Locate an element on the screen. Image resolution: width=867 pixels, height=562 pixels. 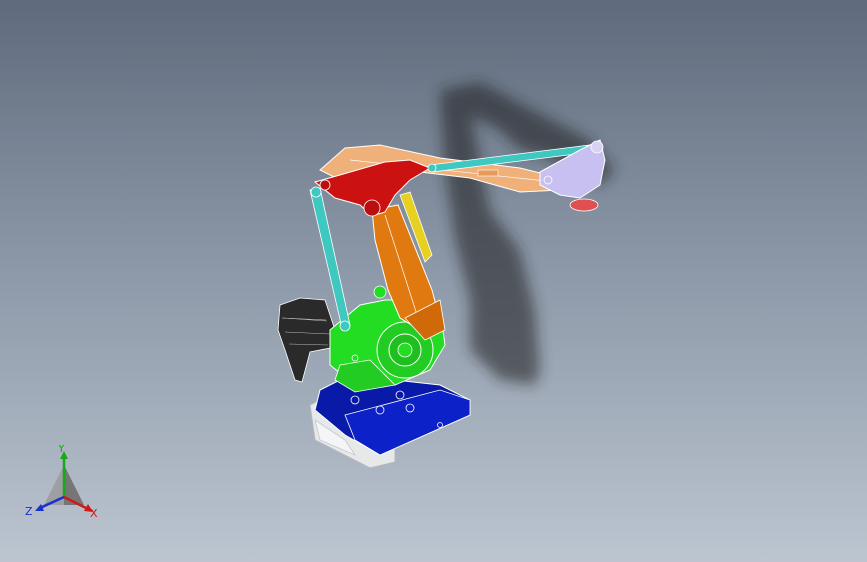
flange is located at coordinates (584, 205).